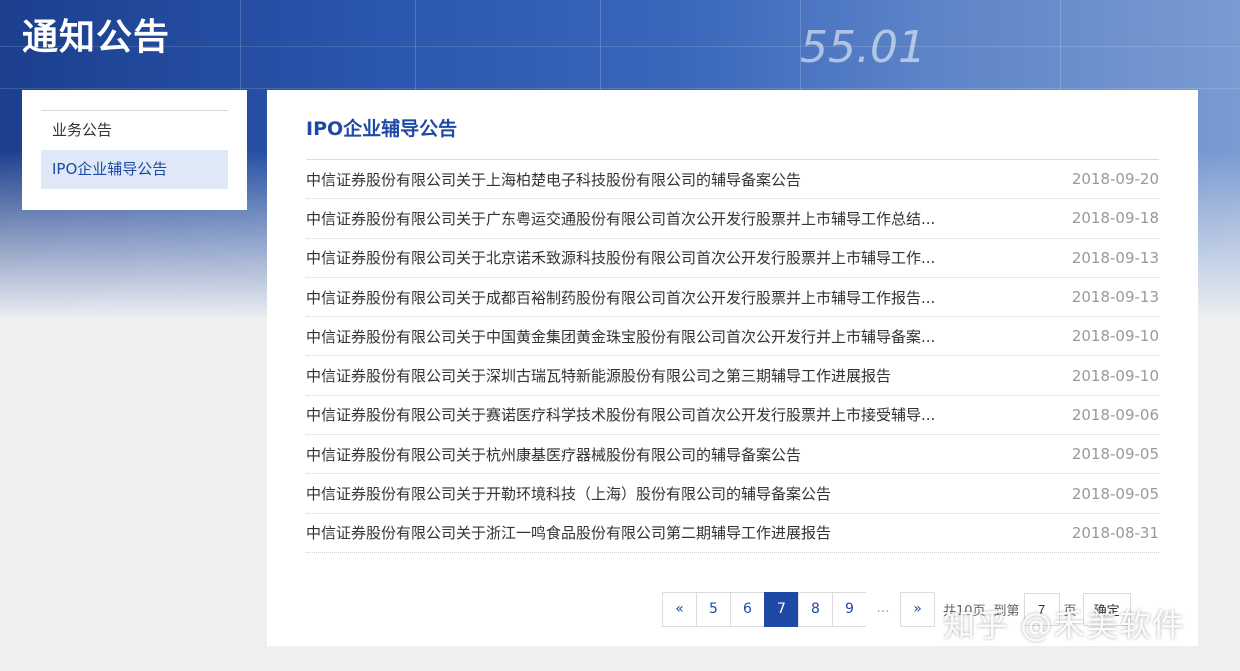  I want to click on page-button-9: 9, so click(849, 609).